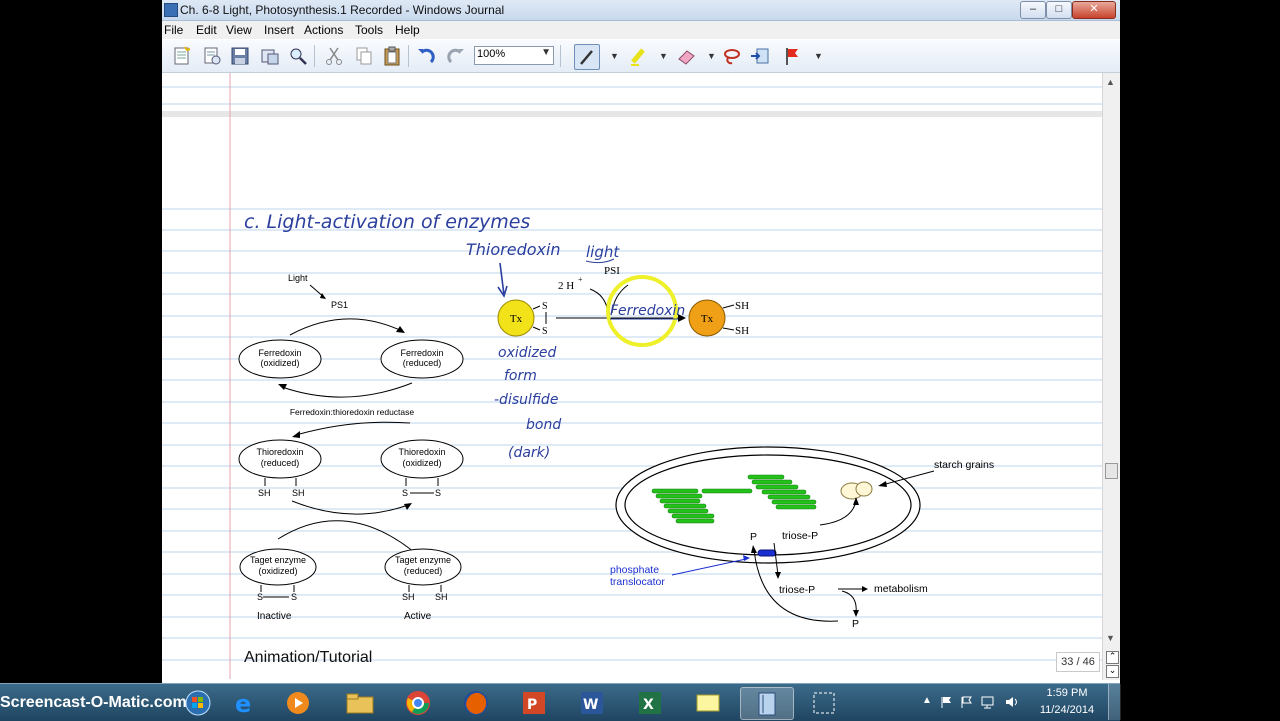  What do you see at coordinates (240, 56) in the screenshot?
I see `save-icon` at bounding box center [240, 56].